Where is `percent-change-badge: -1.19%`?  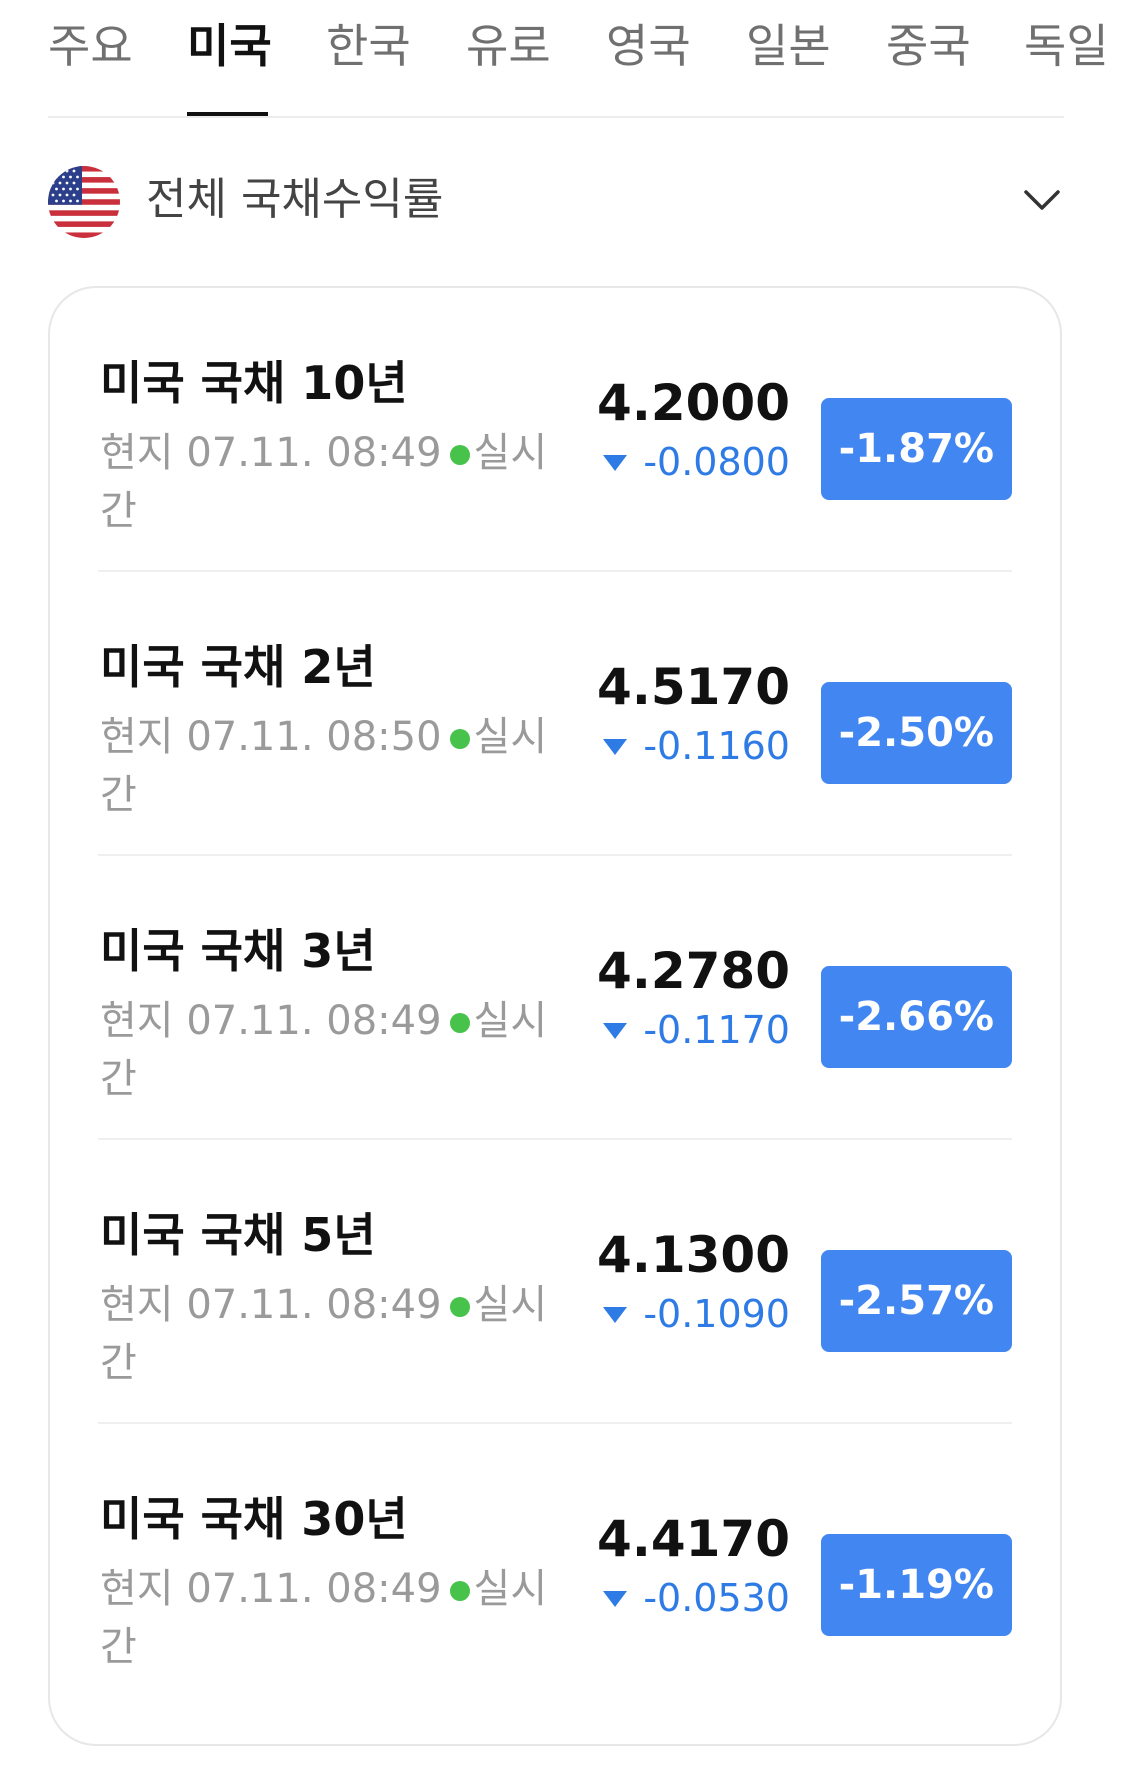
percent-change-badge: -1.19% is located at coordinates (916, 1585).